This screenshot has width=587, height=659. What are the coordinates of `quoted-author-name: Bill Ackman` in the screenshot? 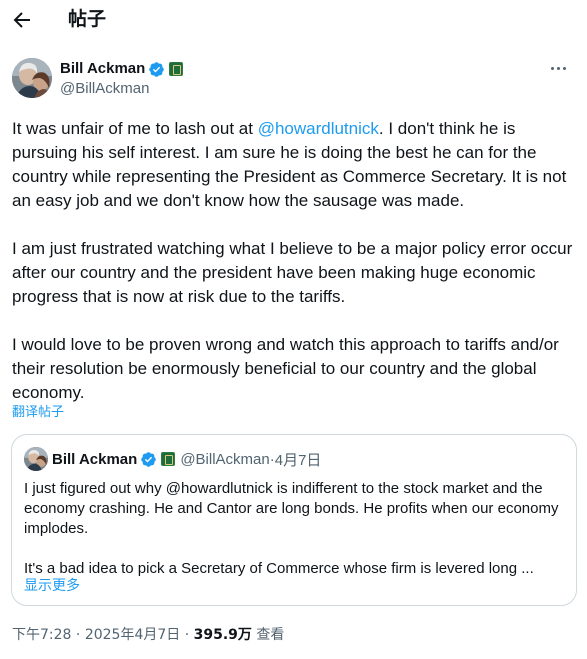 It's located at (95, 459).